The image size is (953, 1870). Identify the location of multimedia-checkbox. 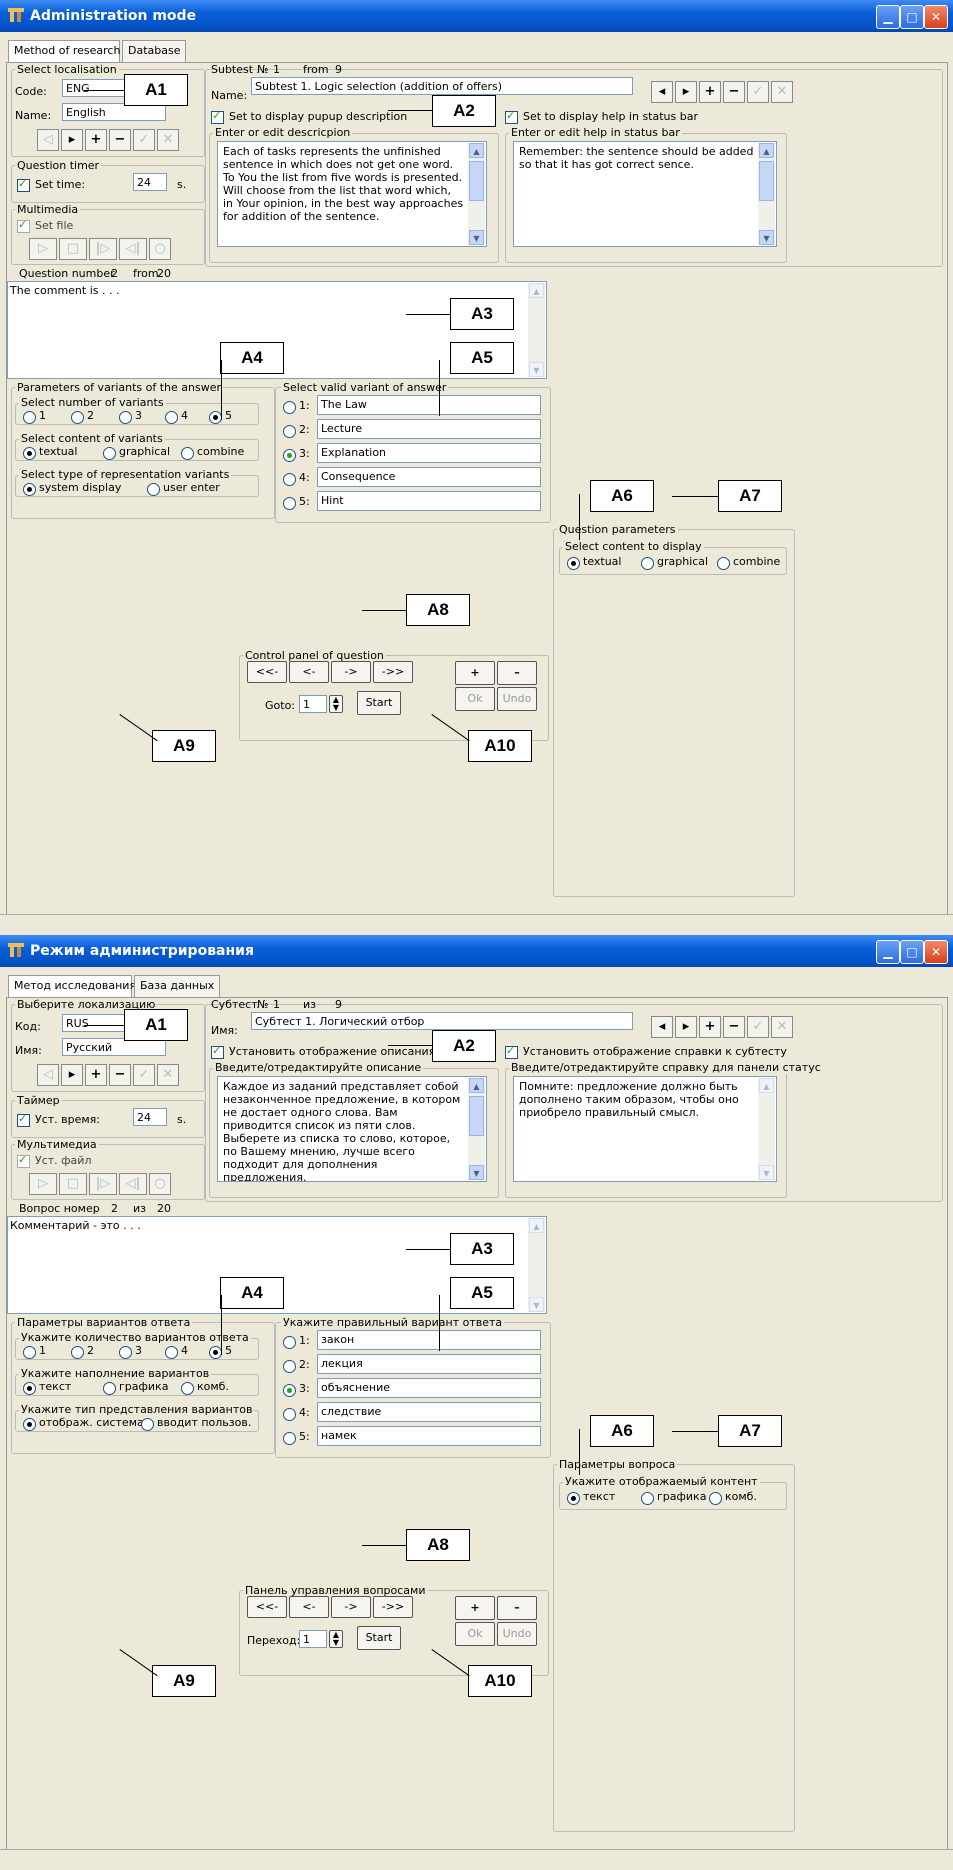
(23, 225).